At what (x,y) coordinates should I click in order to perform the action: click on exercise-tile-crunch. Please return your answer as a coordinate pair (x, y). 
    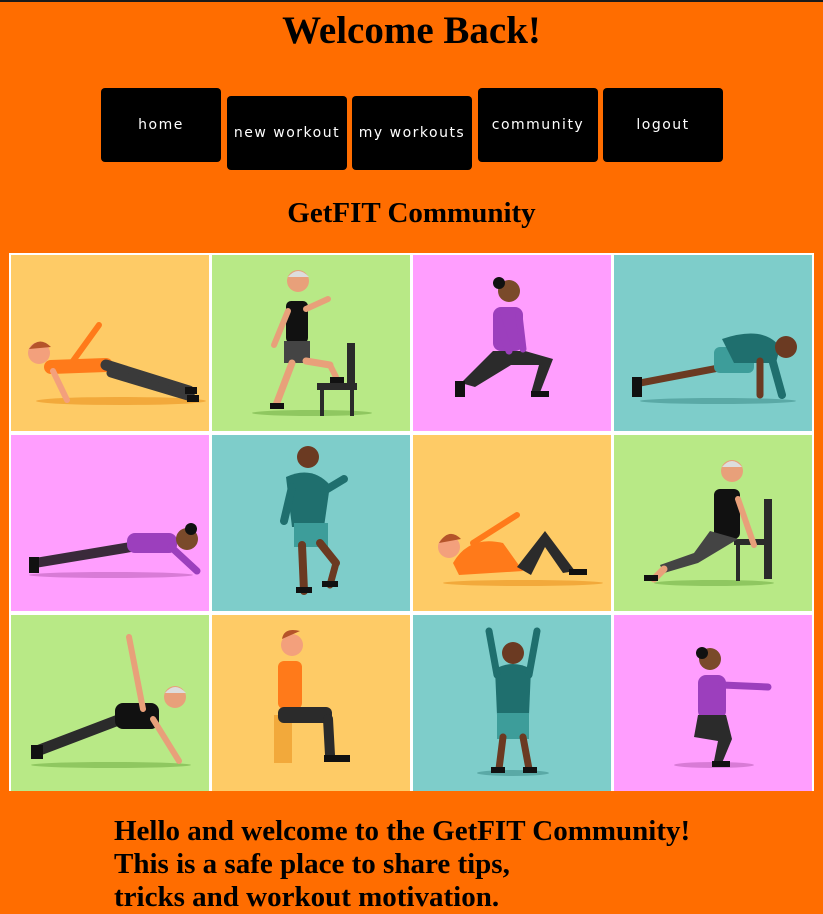
    Looking at the image, I should click on (512, 523).